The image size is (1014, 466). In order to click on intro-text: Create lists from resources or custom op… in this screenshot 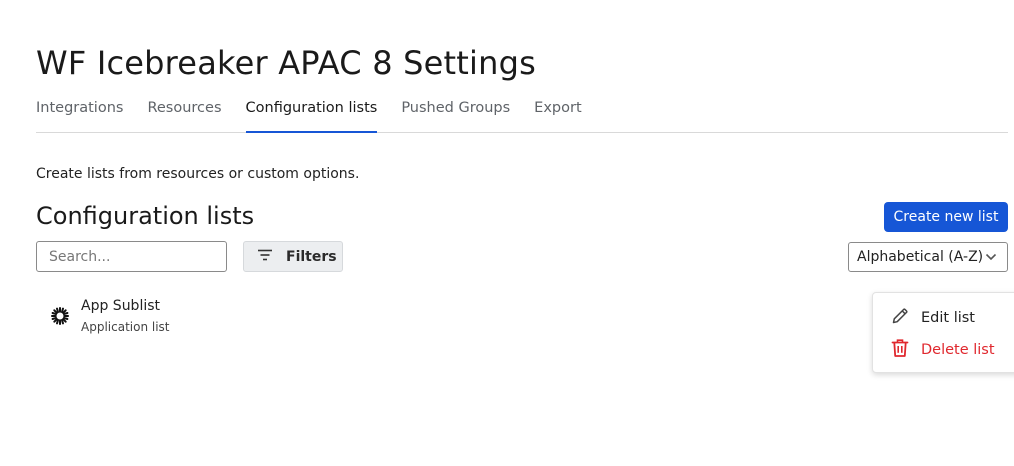, I will do `click(198, 174)`.